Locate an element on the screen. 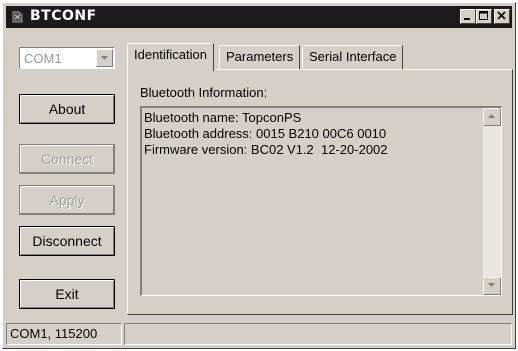  connect-button: Connect is located at coordinates (67, 159).